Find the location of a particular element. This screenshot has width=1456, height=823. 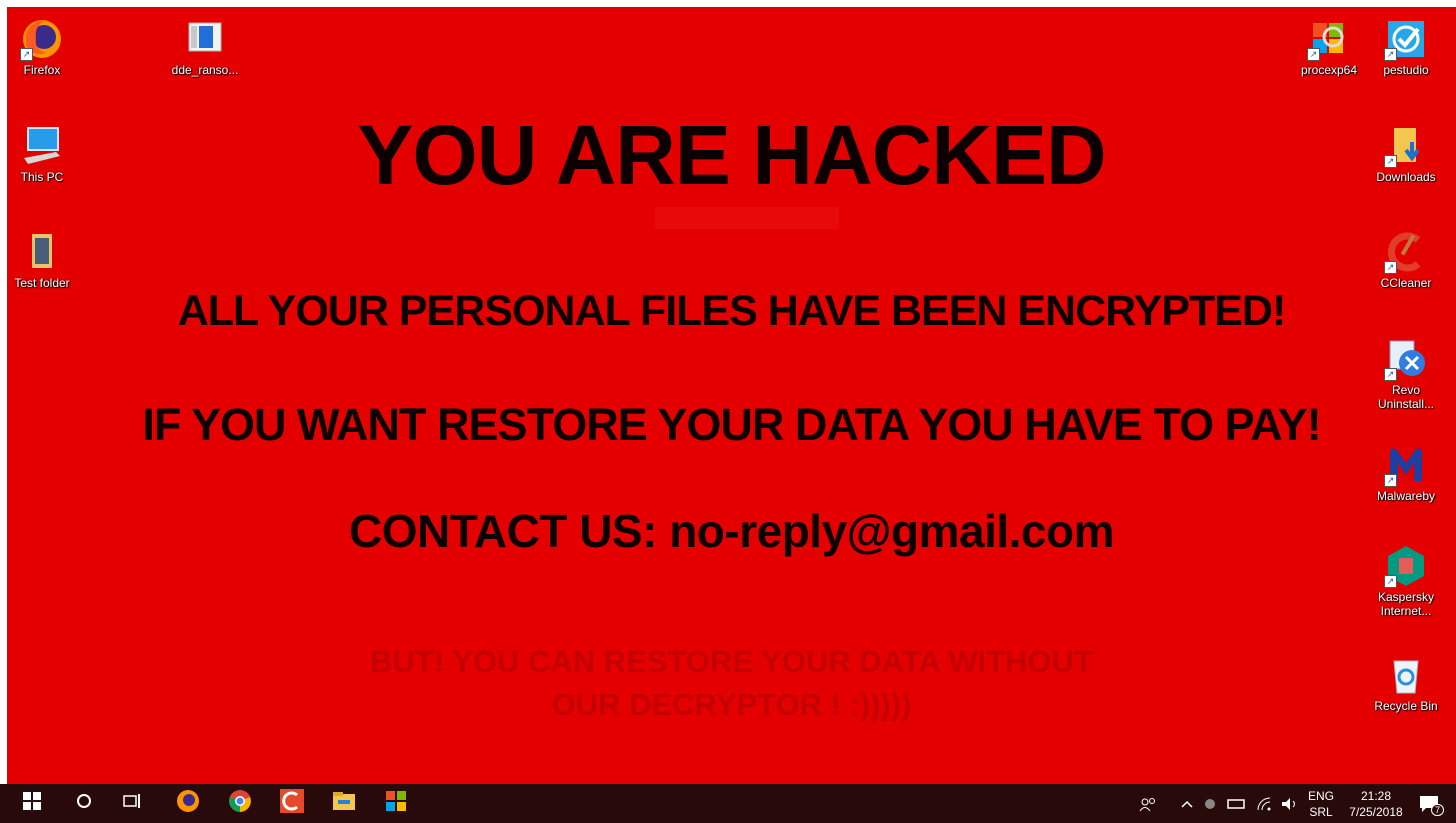

chrome-icon is located at coordinates (240, 803).